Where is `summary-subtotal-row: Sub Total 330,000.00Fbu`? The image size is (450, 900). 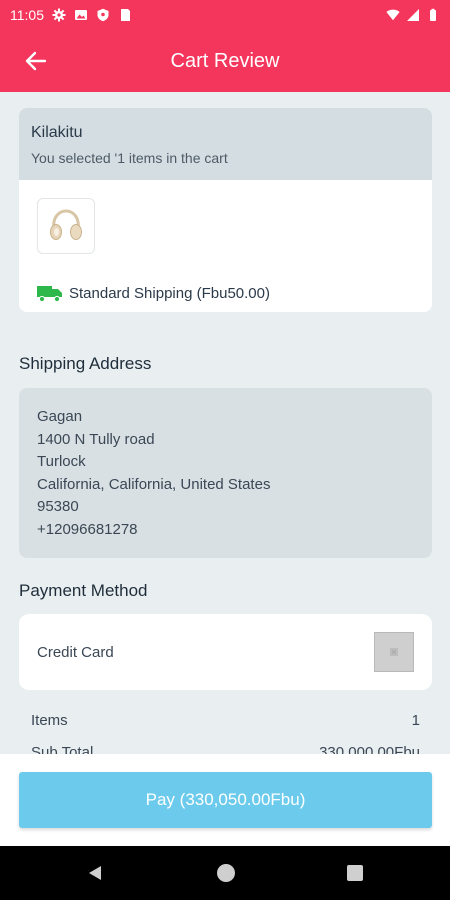
summary-subtotal-row: Sub Total 330,000.00Fbu is located at coordinates (225, 749).